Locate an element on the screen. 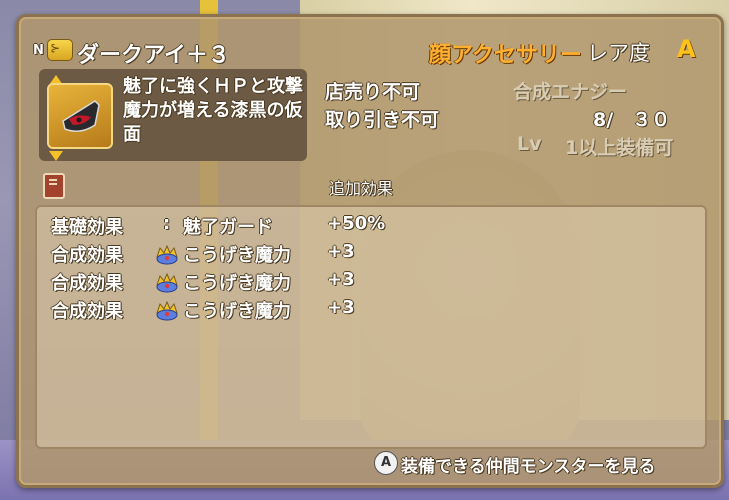 The width and height of the screenshot is (729, 500). item-category: 顔アクセサリー is located at coordinates (505, 55).